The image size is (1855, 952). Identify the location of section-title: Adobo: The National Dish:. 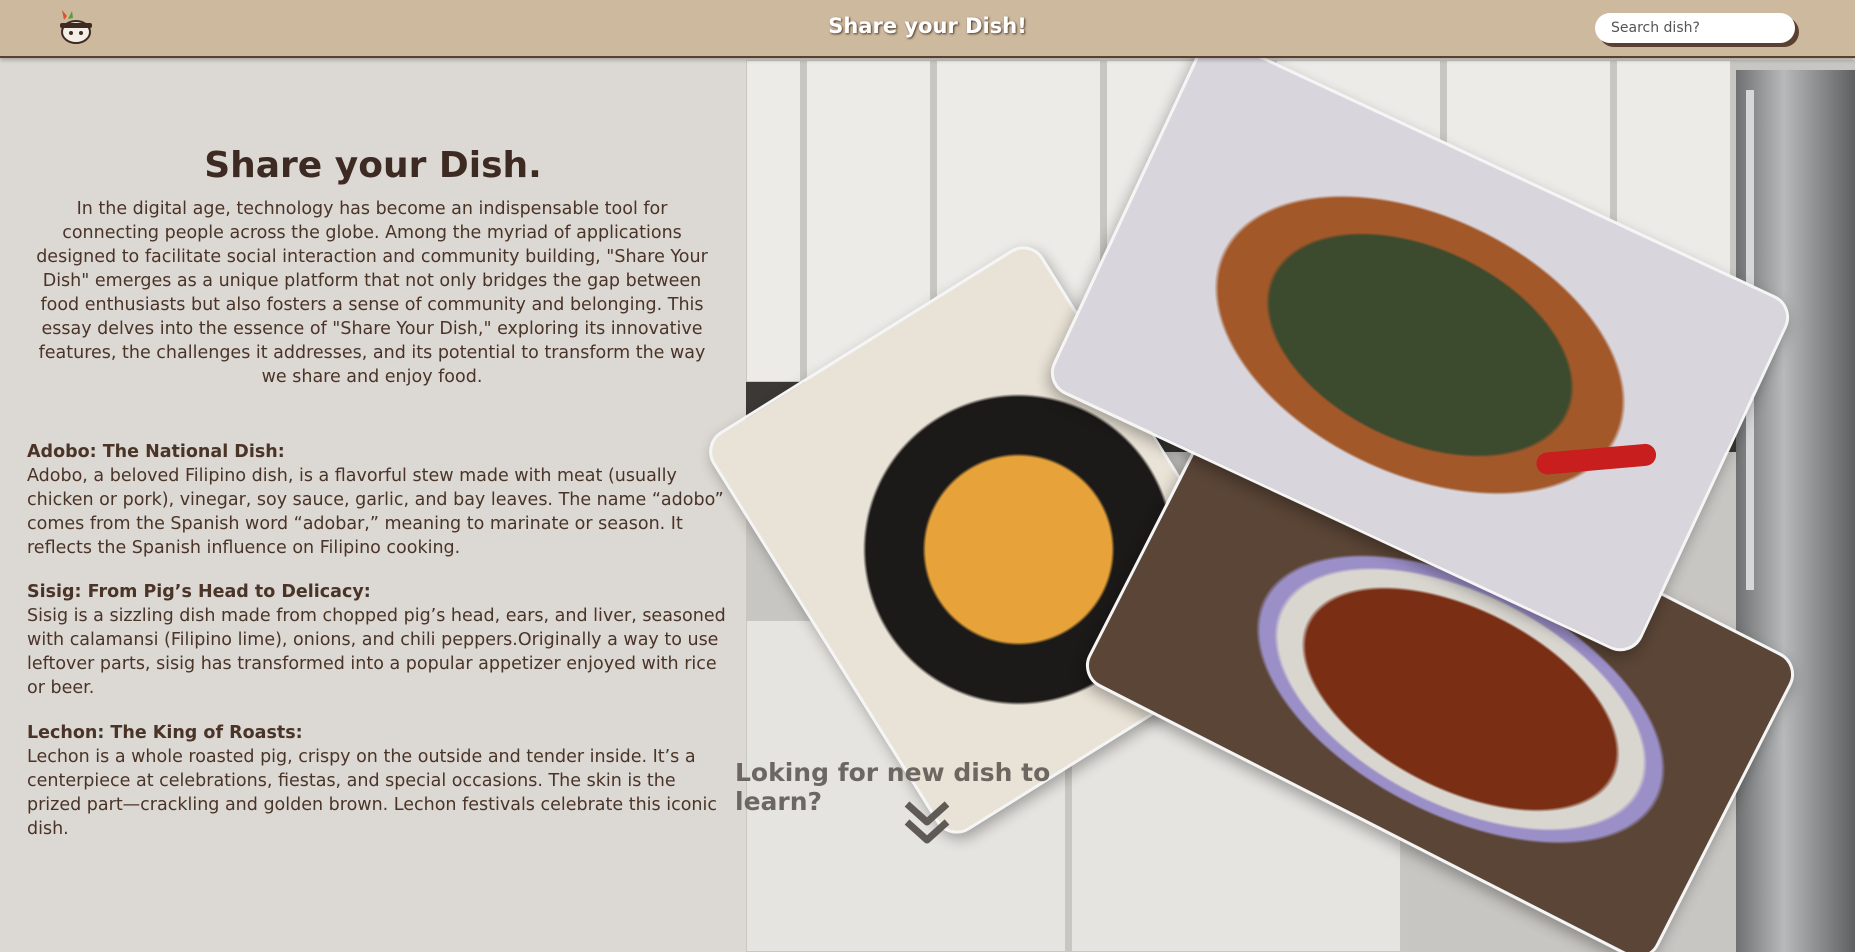
(156, 452).